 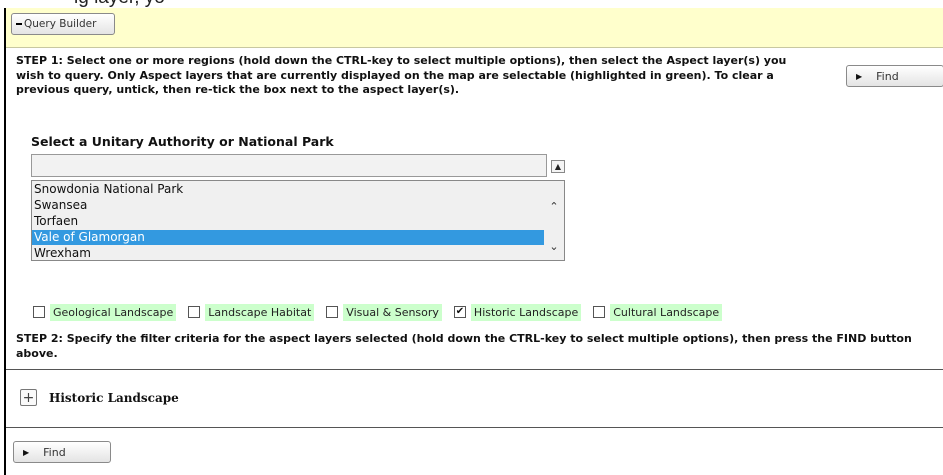 What do you see at coordinates (289, 165) in the screenshot?
I see `region-combo-input` at bounding box center [289, 165].